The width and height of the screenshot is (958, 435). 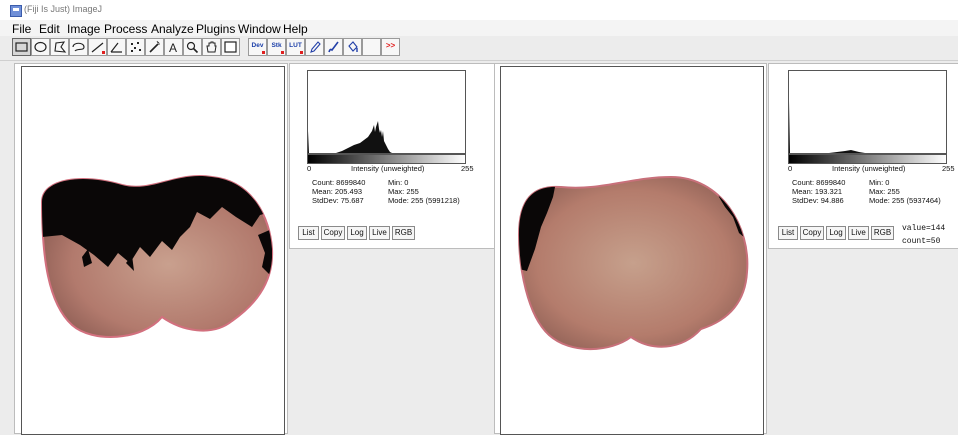 What do you see at coordinates (103, 52) in the screenshot?
I see `line-tool-menu-mark` at bounding box center [103, 52].